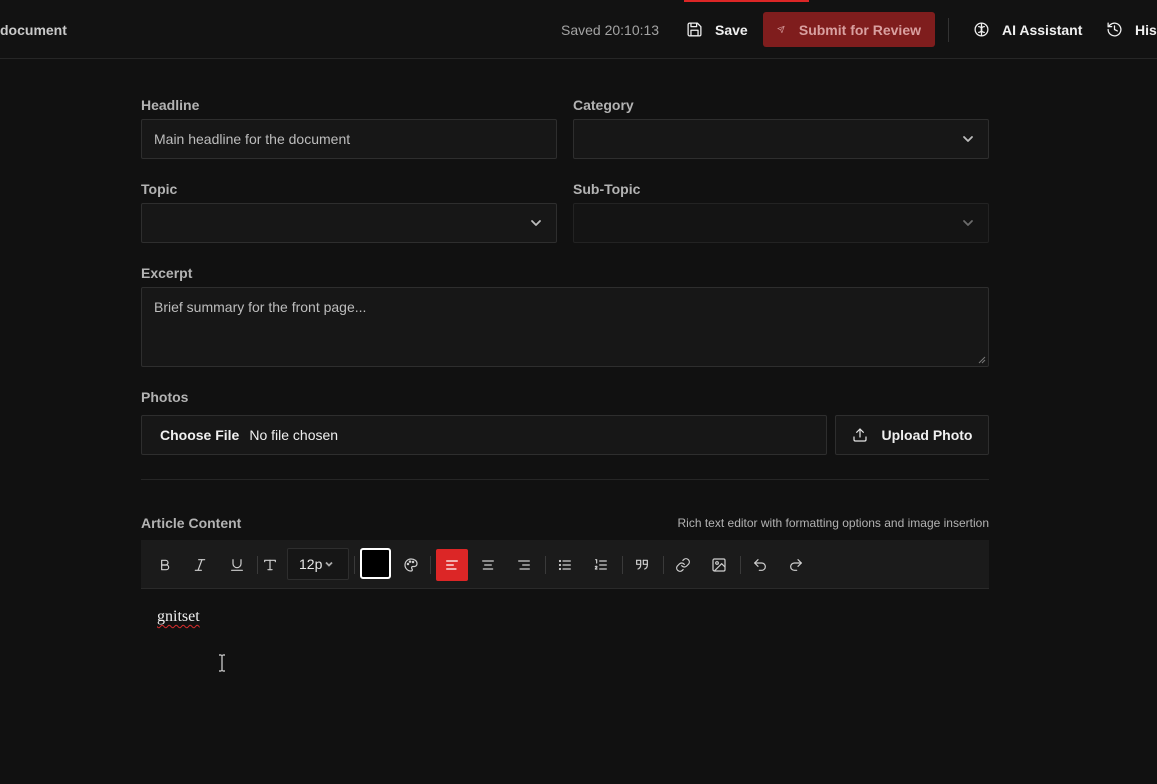 The width and height of the screenshot is (1157, 784). What do you see at coordinates (1114, 29) in the screenshot?
I see `history-clock-icon` at bounding box center [1114, 29].